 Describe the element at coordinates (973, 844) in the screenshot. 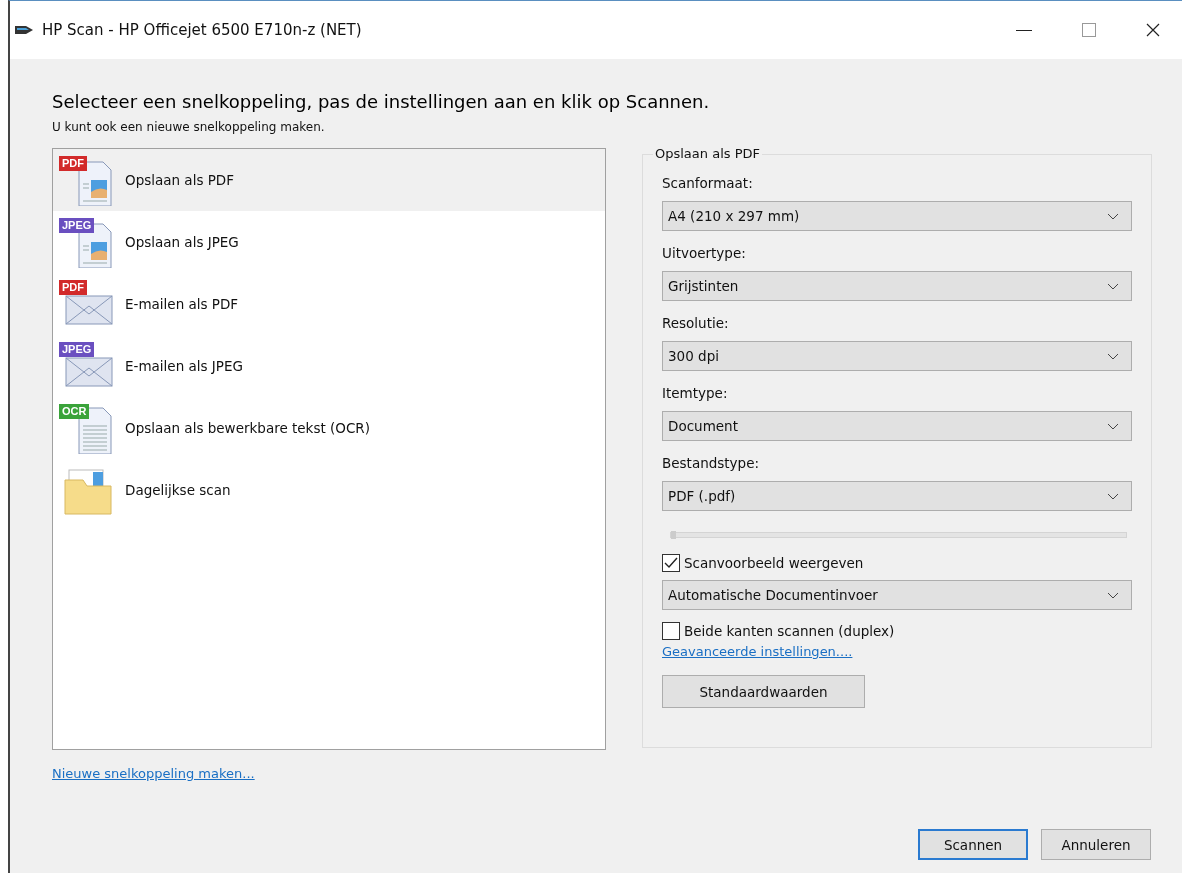

I see `scan-button: Scannen` at that location.